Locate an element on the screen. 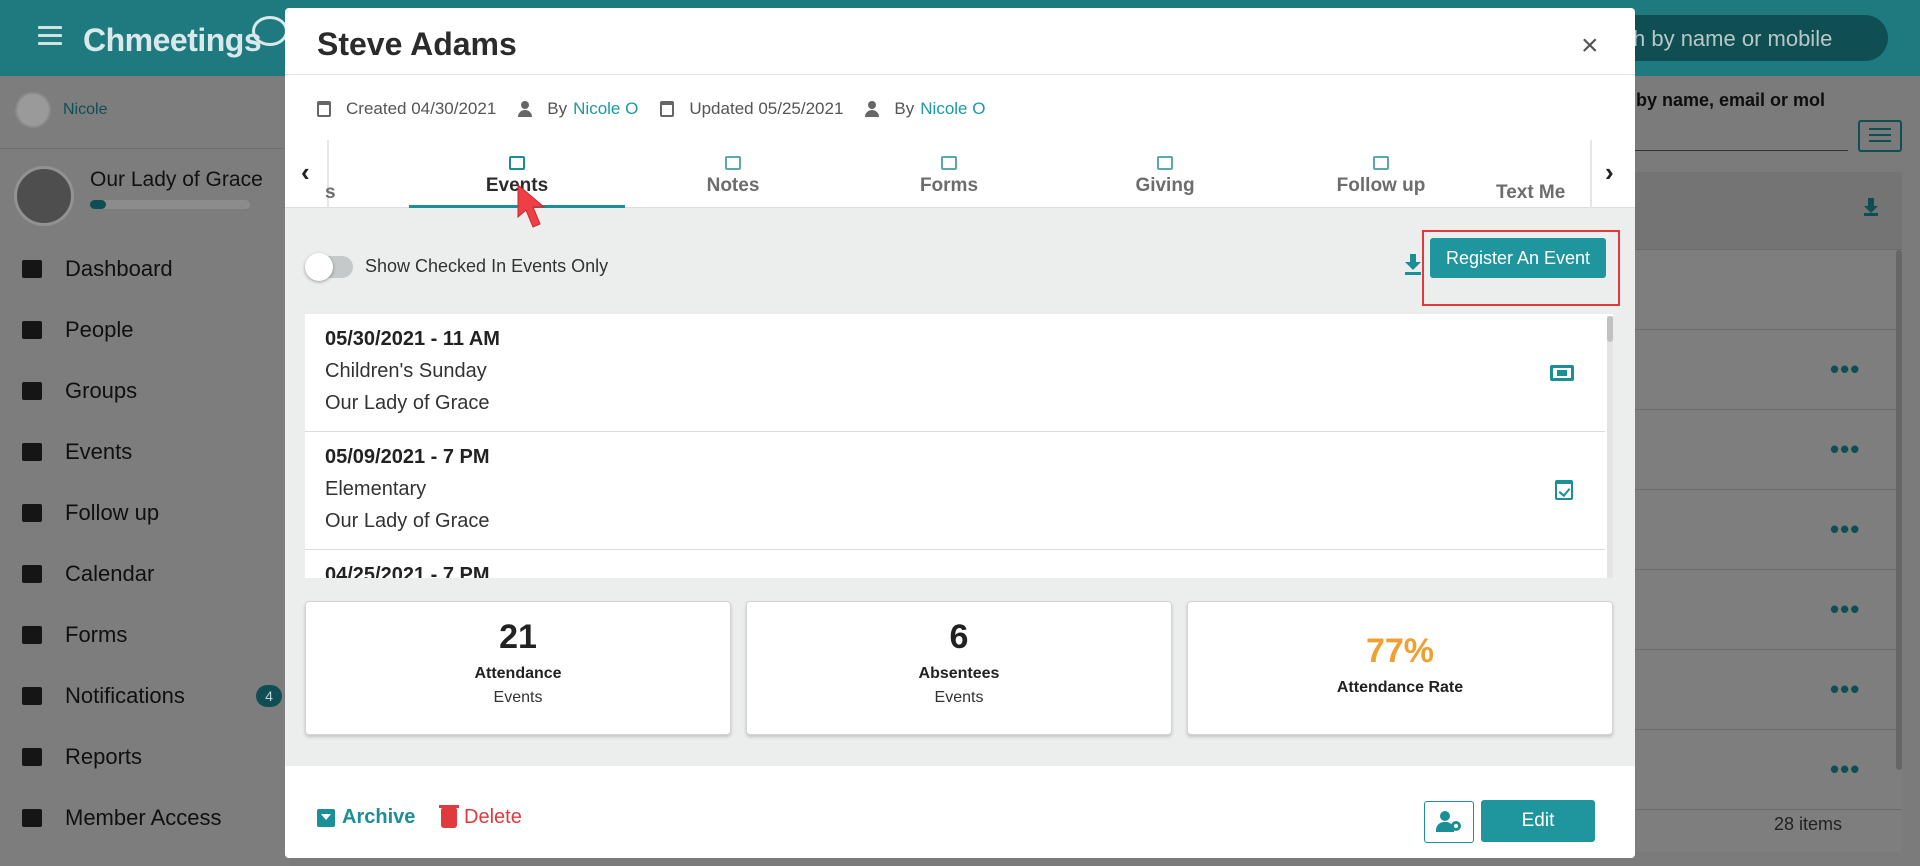 The height and width of the screenshot is (866, 1920). people-search-input is located at coordinates (1730, 150).